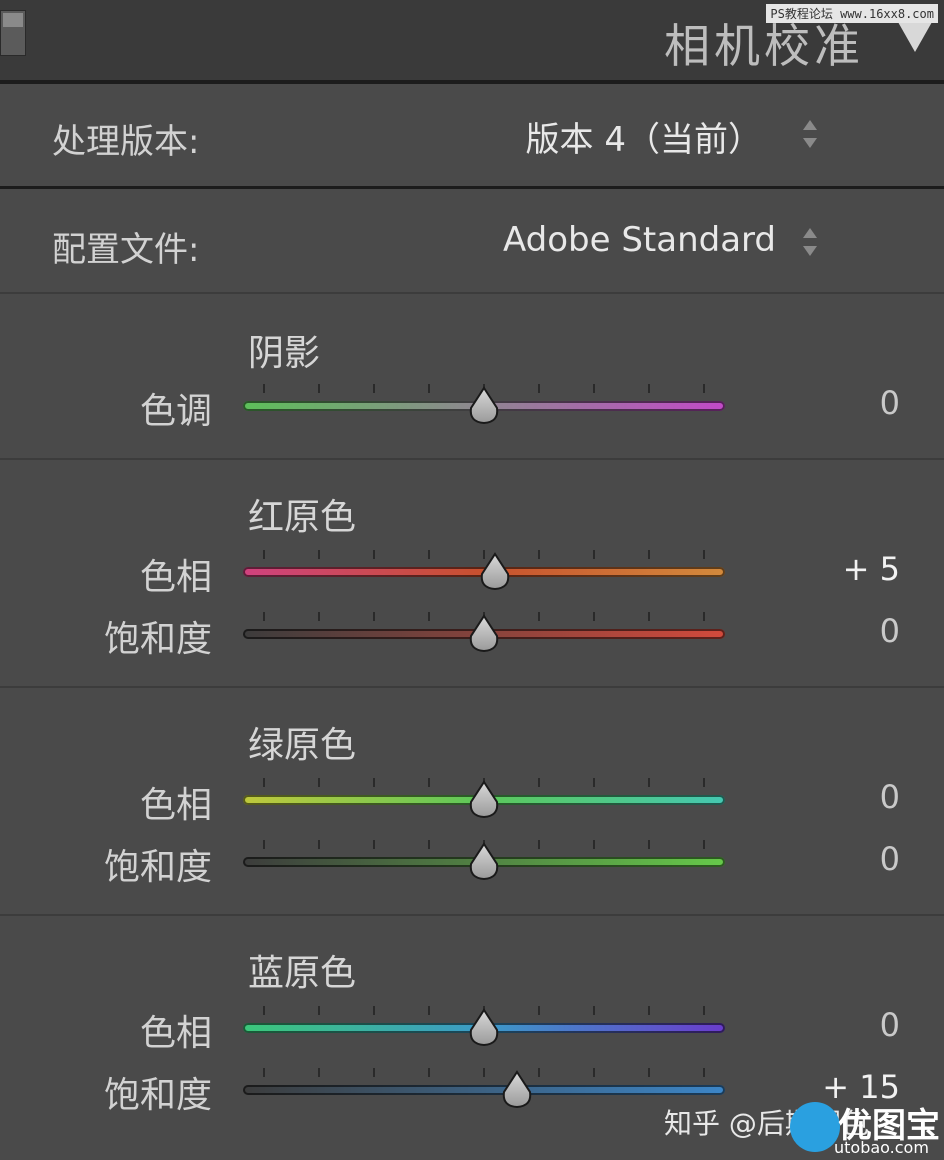  Describe the element at coordinates (175, 411) in the screenshot. I see `slider-label: 色调` at that location.